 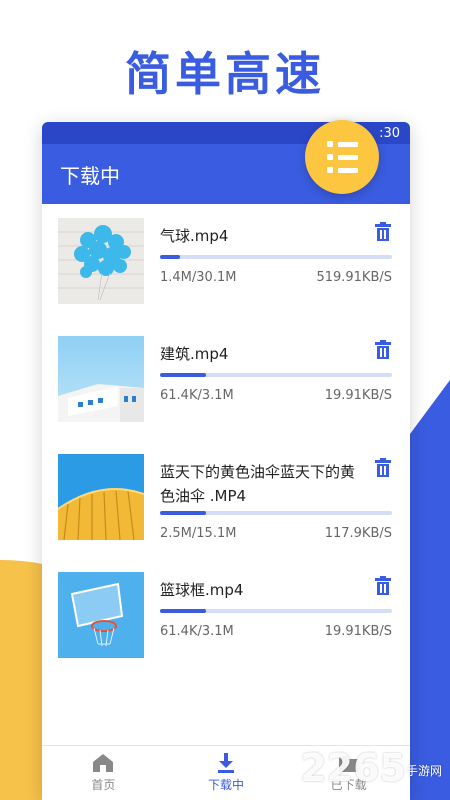 What do you see at coordinates (103, 763) in the screenshot?
I see `home-icon` at bounding box center [103, 763].